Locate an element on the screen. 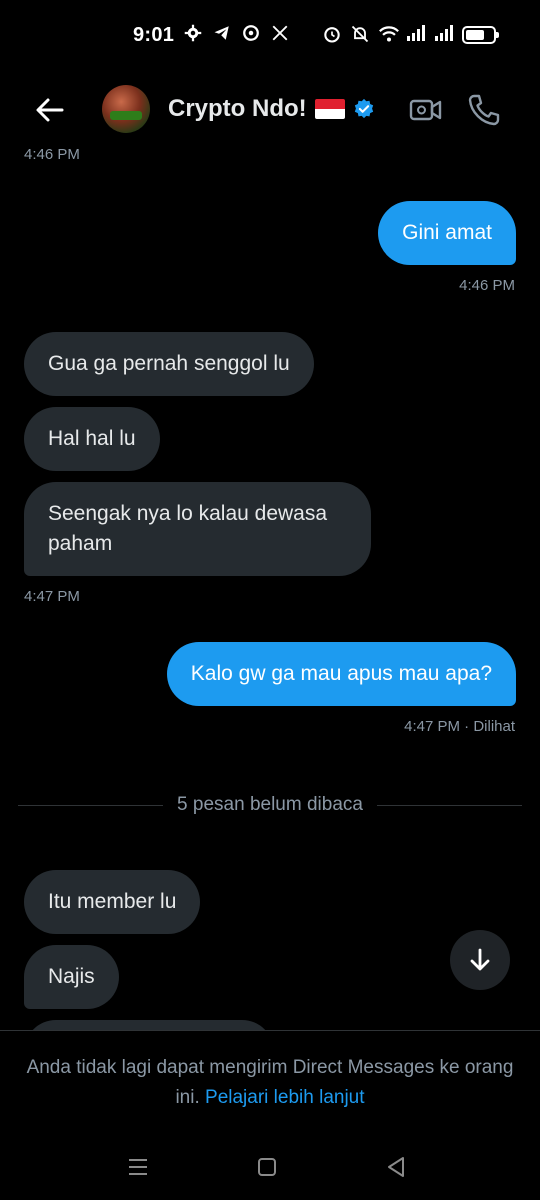 The height and width of the screenshot is (1200, 540). scroll-to-bottom-button is located at coordinates (480, 960).